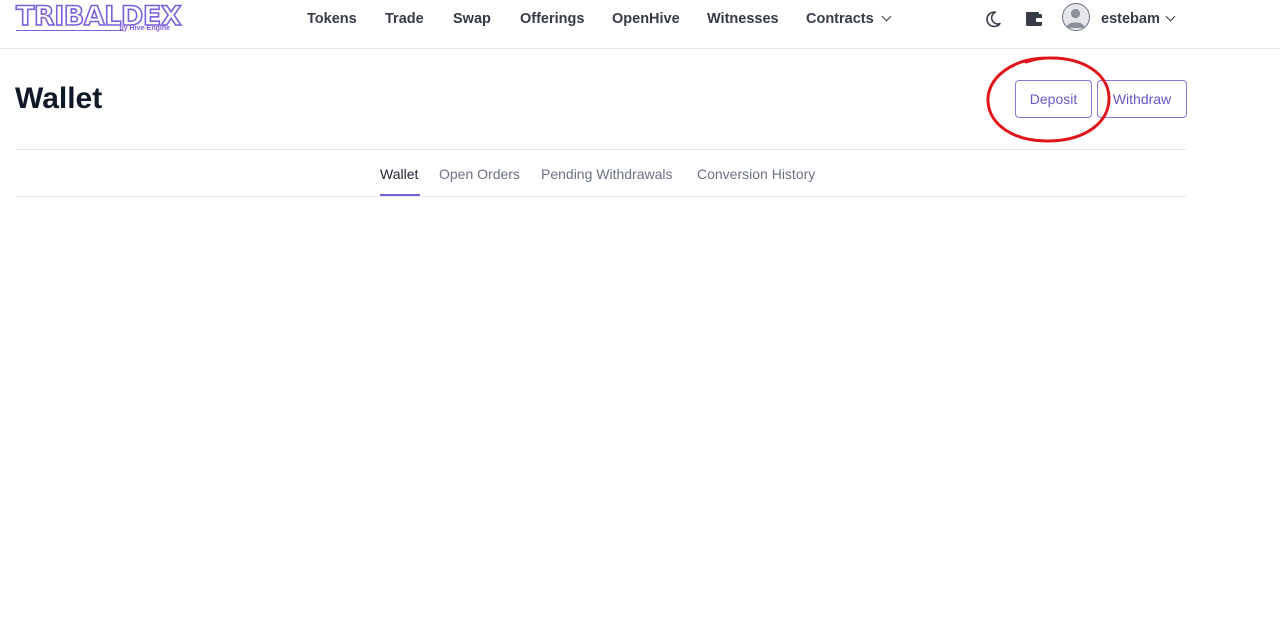 Image resolution: width=1280 pixels, height=624 pixels. Describe the element at coordinates (332, 19) in the screenshot. I see `nav-item-tokens: Tokens` at that location.